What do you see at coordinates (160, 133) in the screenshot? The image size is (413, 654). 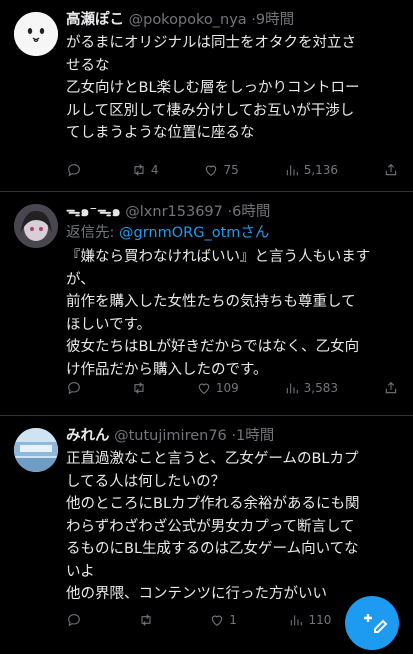 I see `tweet-text-line: てしまうような位置に座るな` at bounding box center [160, 133].